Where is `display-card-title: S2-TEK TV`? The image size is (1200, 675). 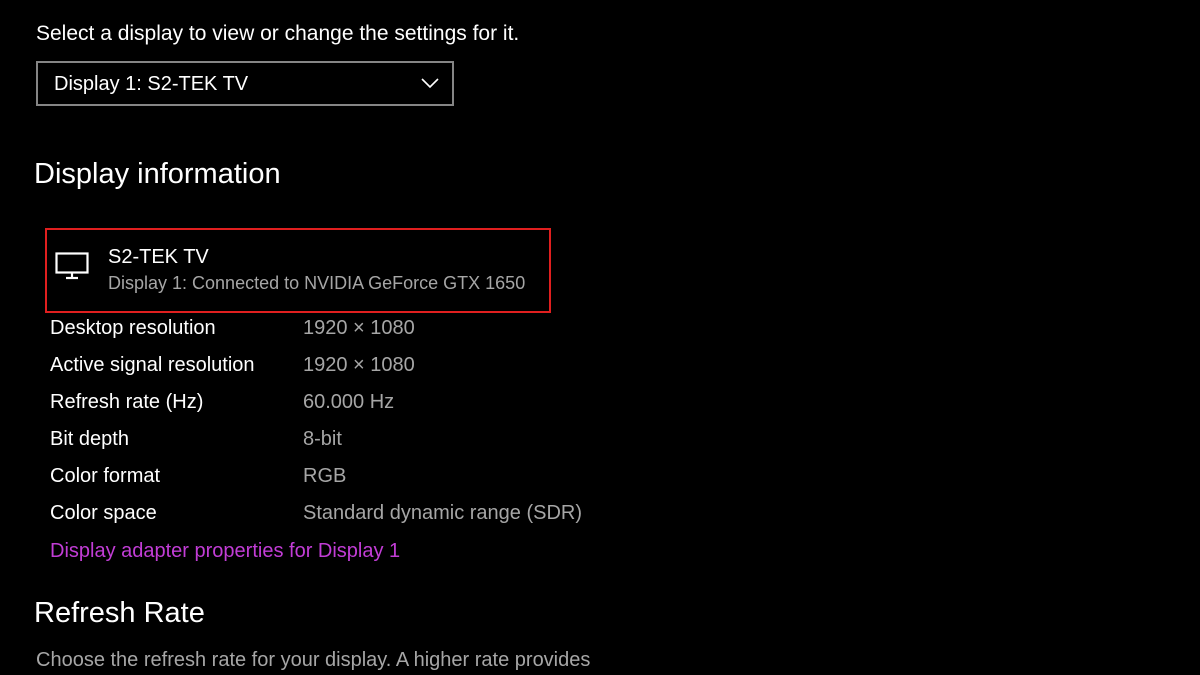
display-card-title: S2-TEK TV is located at coordinates (158, 257).